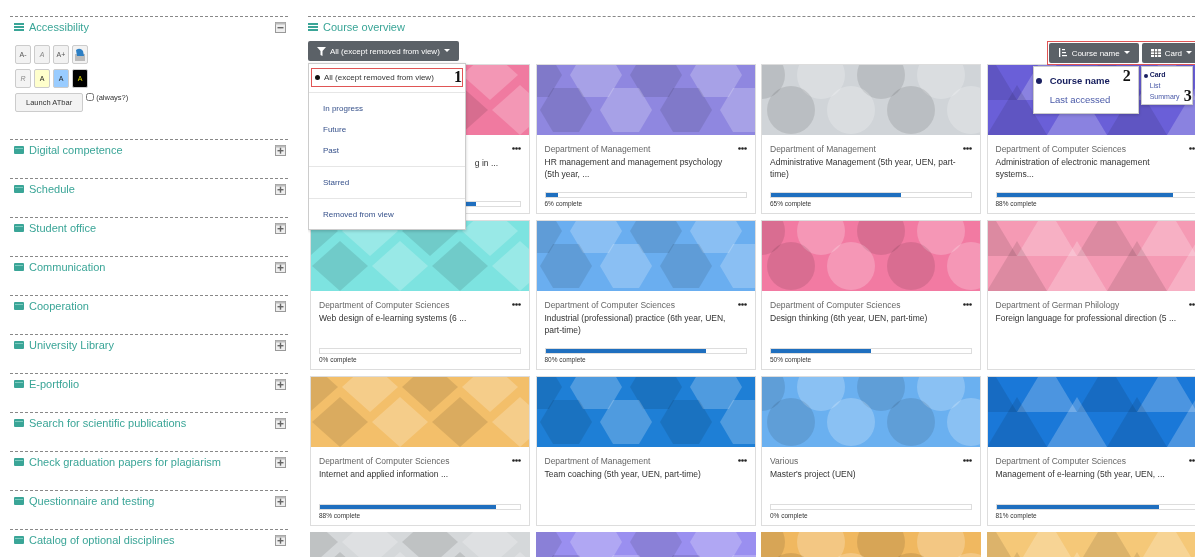  Describe the element at coordinates (866, 319) in the screenshot. I see `course-name: Design thinking (6th year, UEN, part-time)` at that location.